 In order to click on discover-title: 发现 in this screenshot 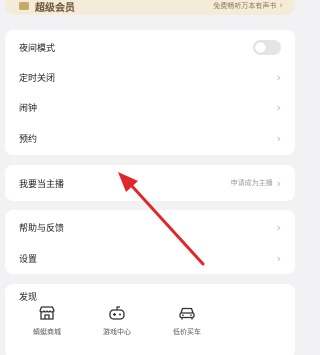, I will do `click(28, 298)`.